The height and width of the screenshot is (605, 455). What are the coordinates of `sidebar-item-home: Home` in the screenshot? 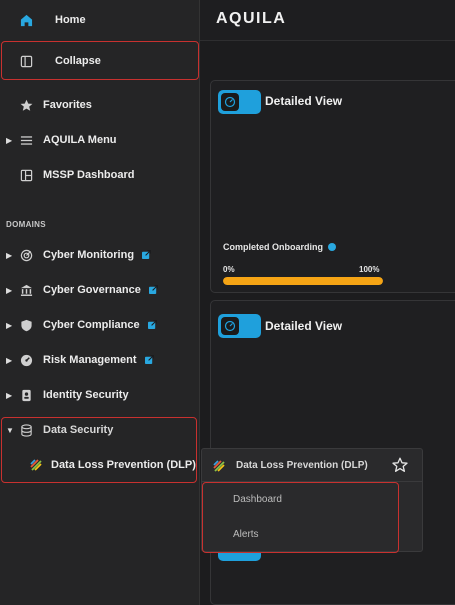 It's located at (100, 20).